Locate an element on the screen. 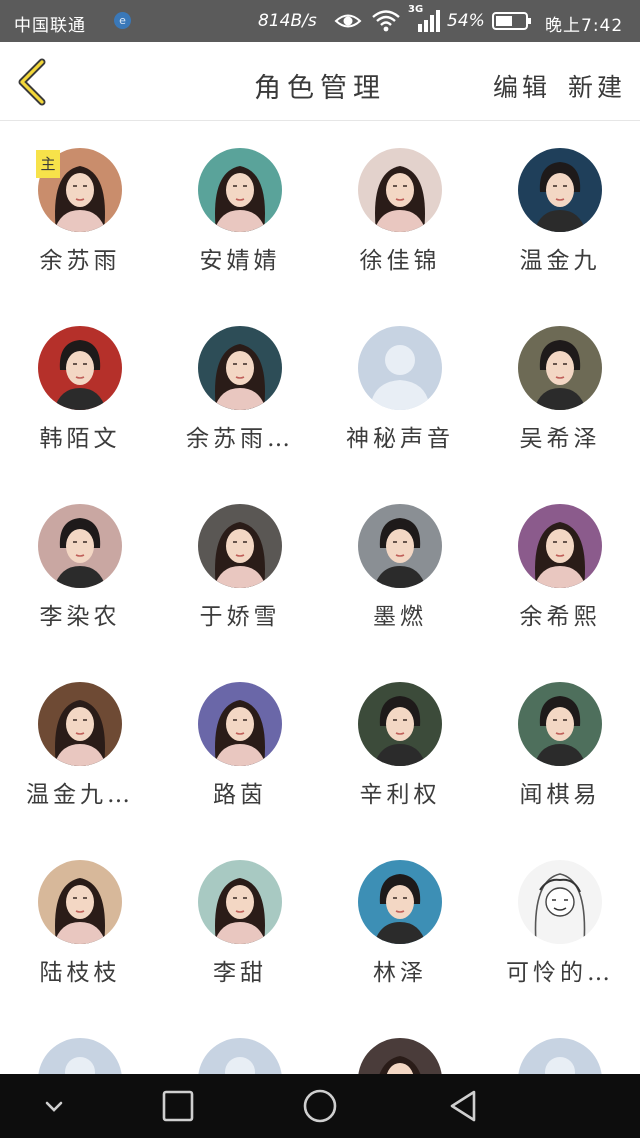  character-name: 路茵 is located at coordinates (240, 795).